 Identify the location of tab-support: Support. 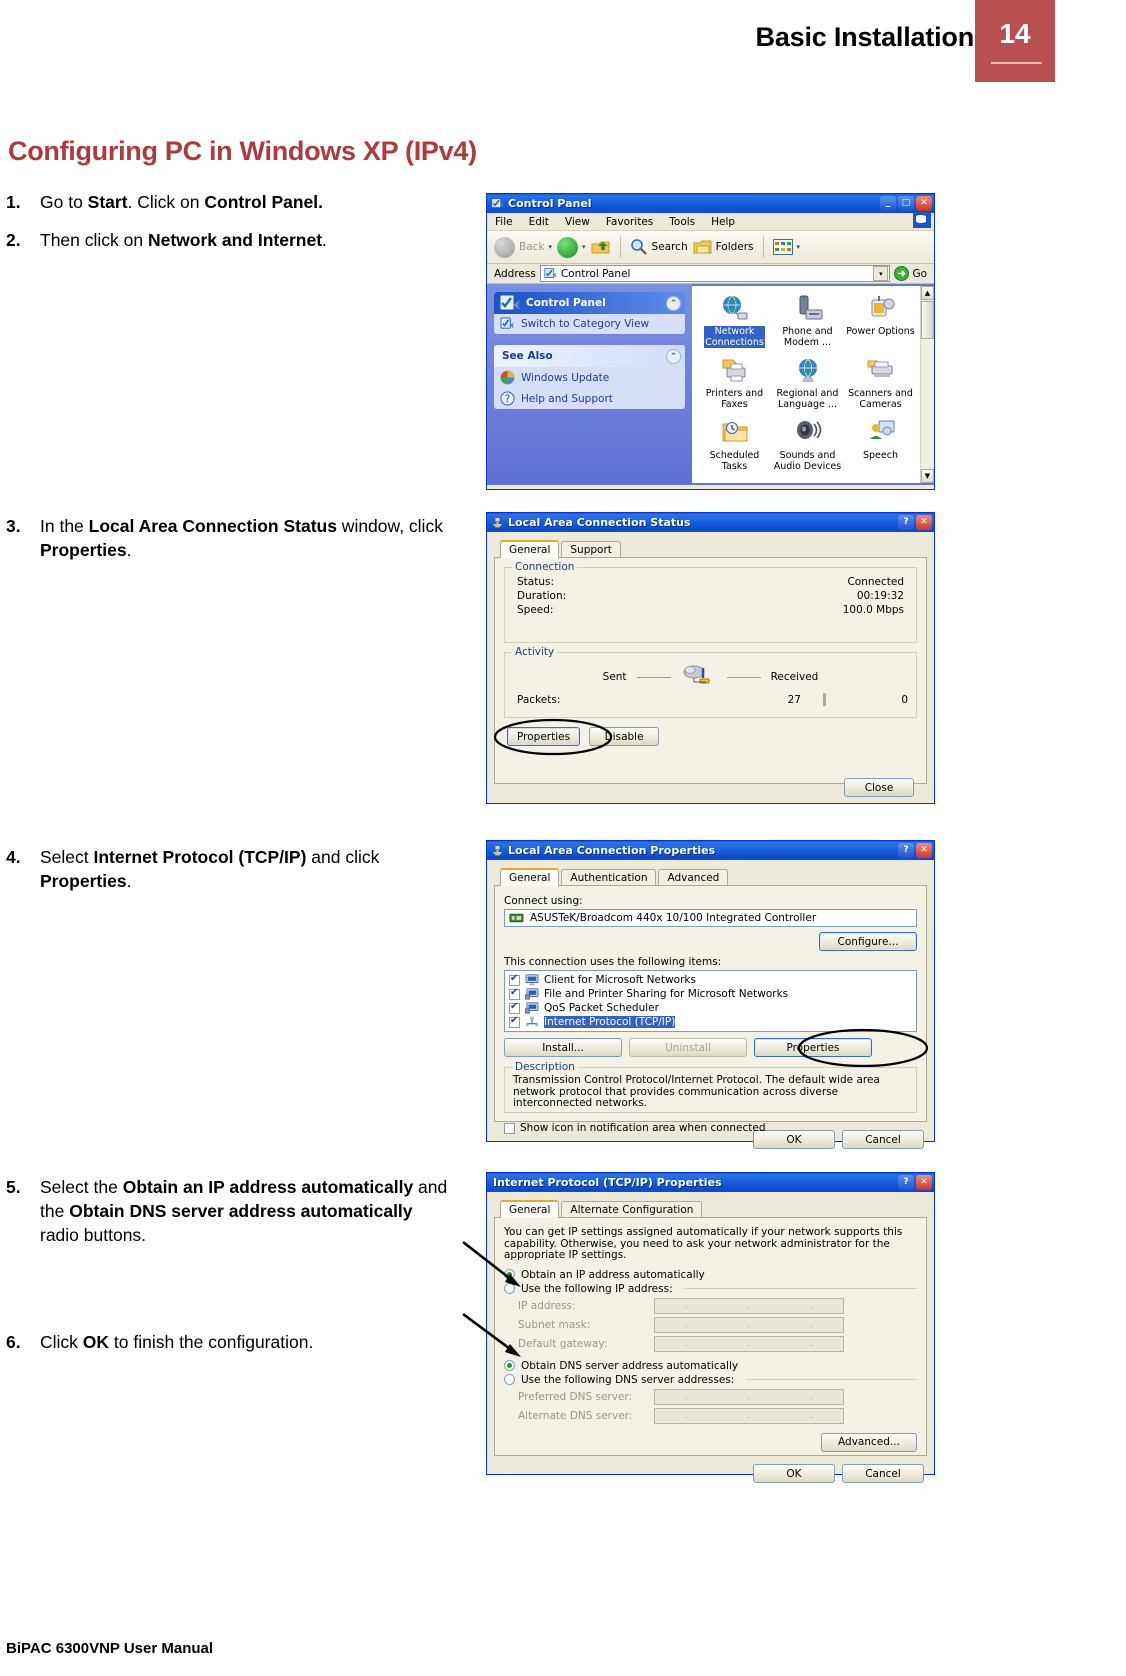
(591, 549).